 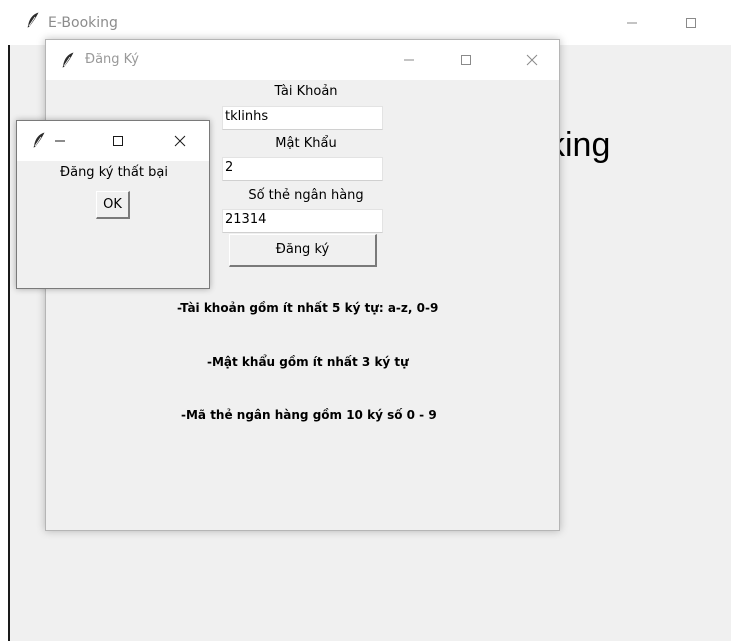 What do you see at coordinates (83, 23) in the screenshot?
I see `main-window-title: E-Booking` at bounding box center [83, 23].